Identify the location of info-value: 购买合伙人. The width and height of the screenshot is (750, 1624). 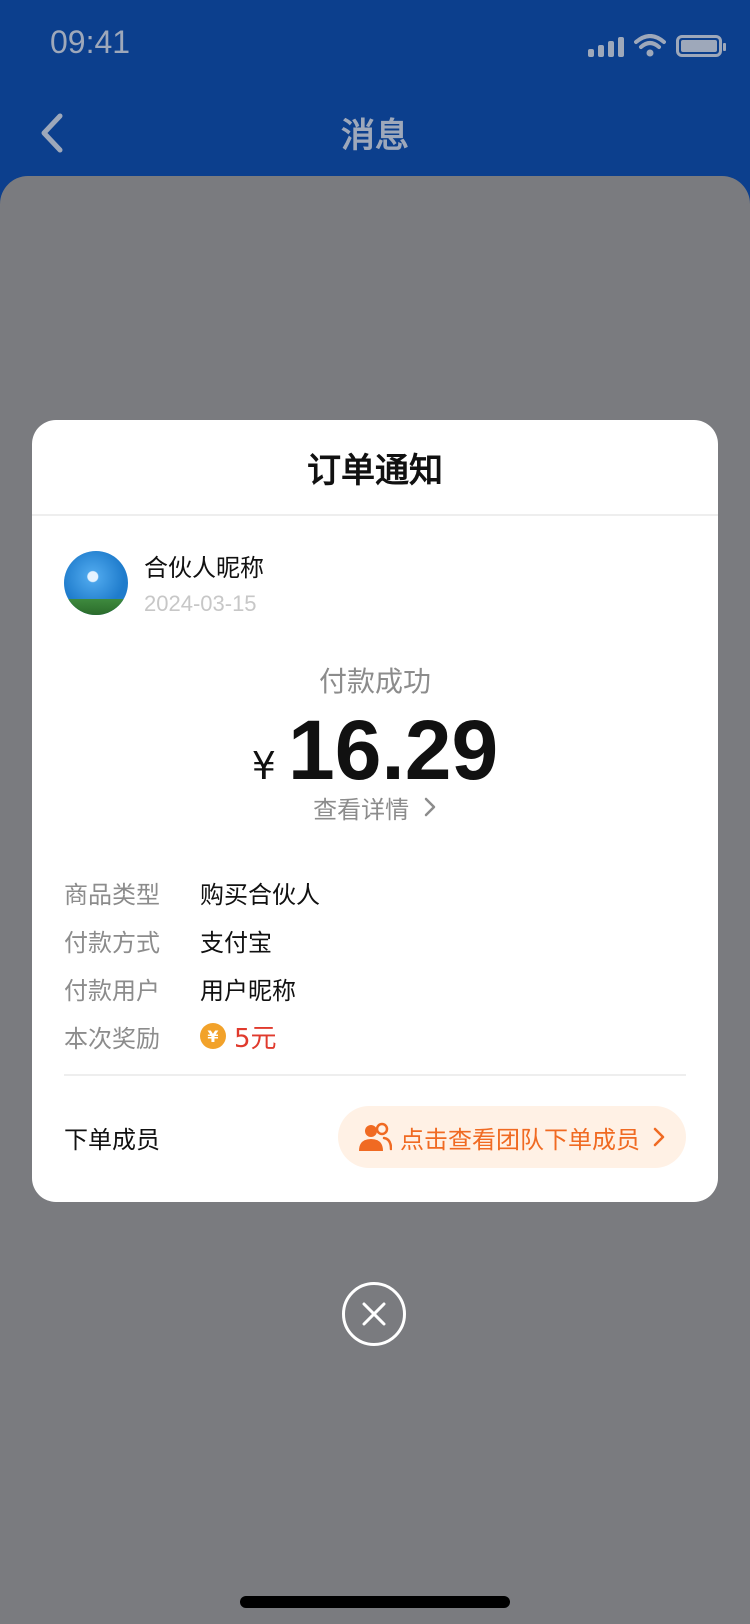
(260, 894).